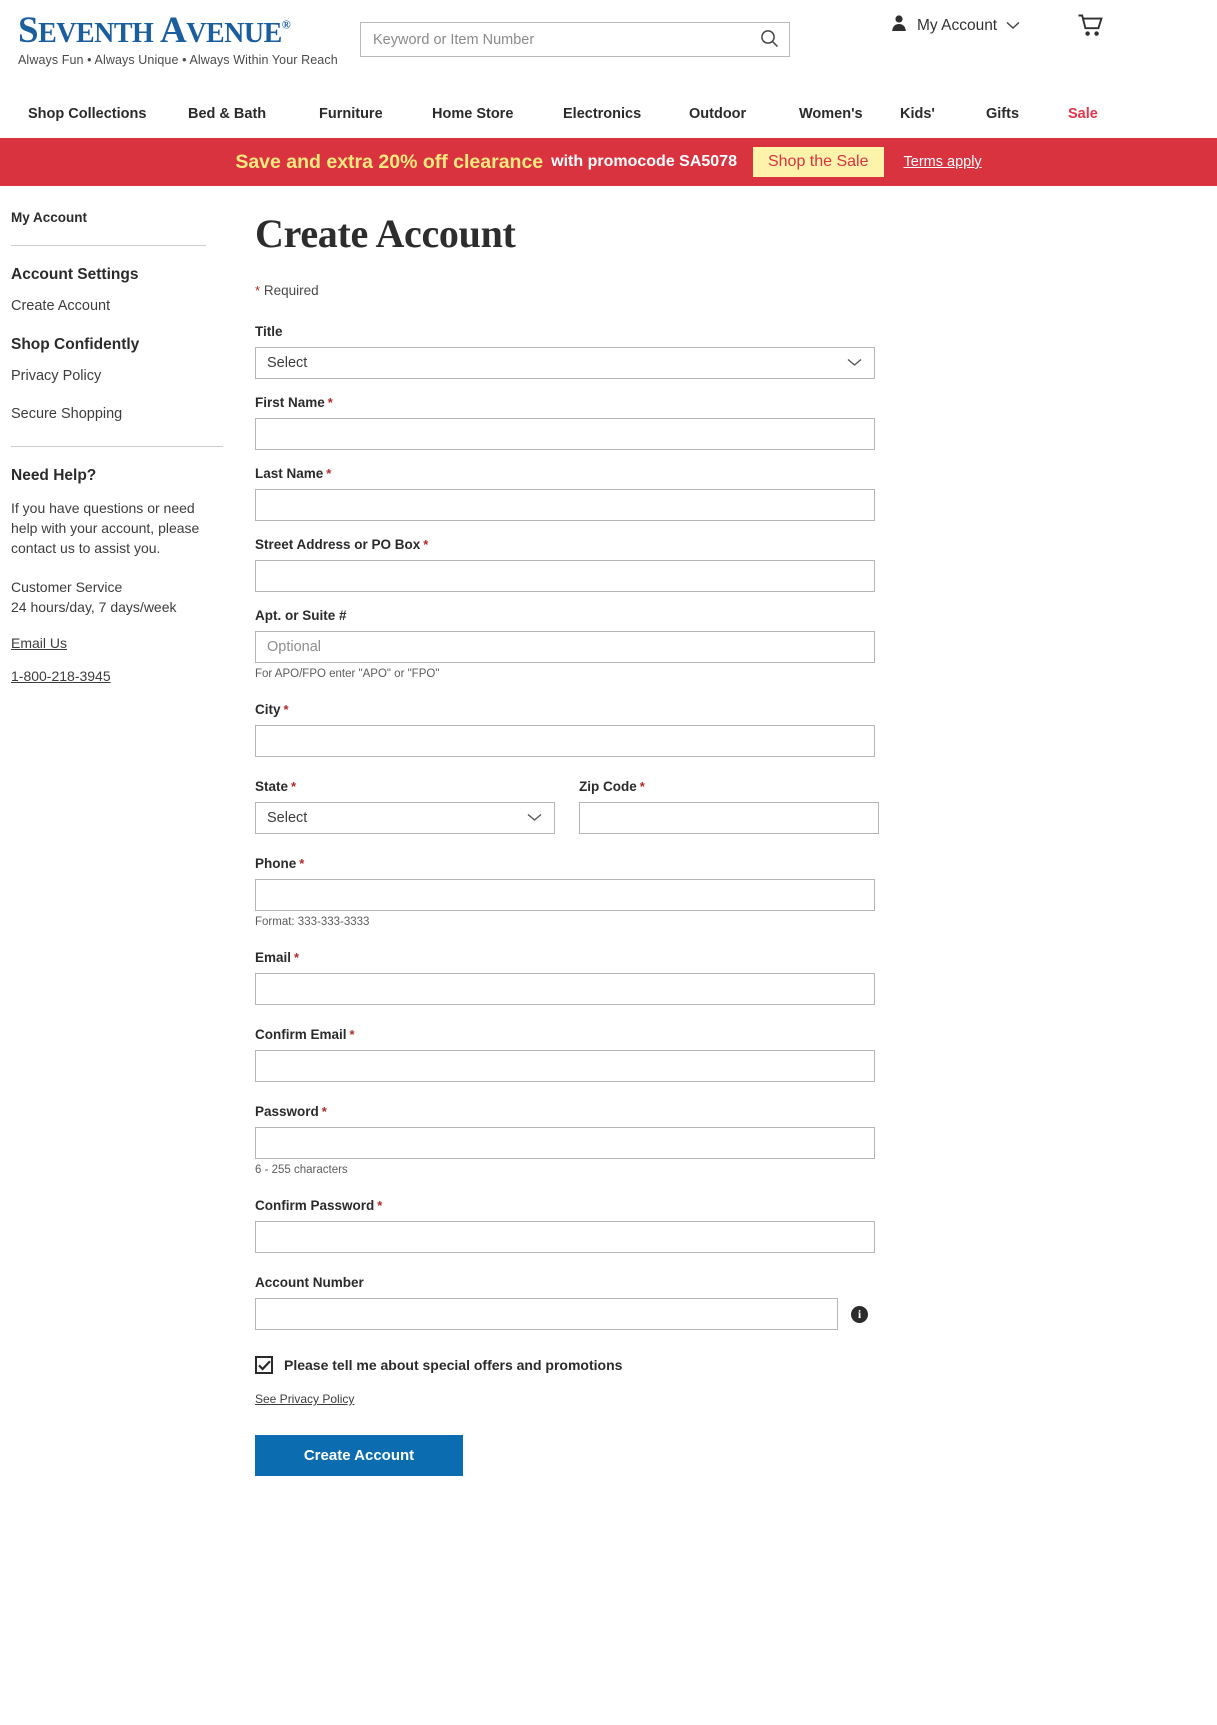  What do you see at coordinates (405, 786) in the screenshot?
I see `label-state: State *` at bounding box center [405, 786].